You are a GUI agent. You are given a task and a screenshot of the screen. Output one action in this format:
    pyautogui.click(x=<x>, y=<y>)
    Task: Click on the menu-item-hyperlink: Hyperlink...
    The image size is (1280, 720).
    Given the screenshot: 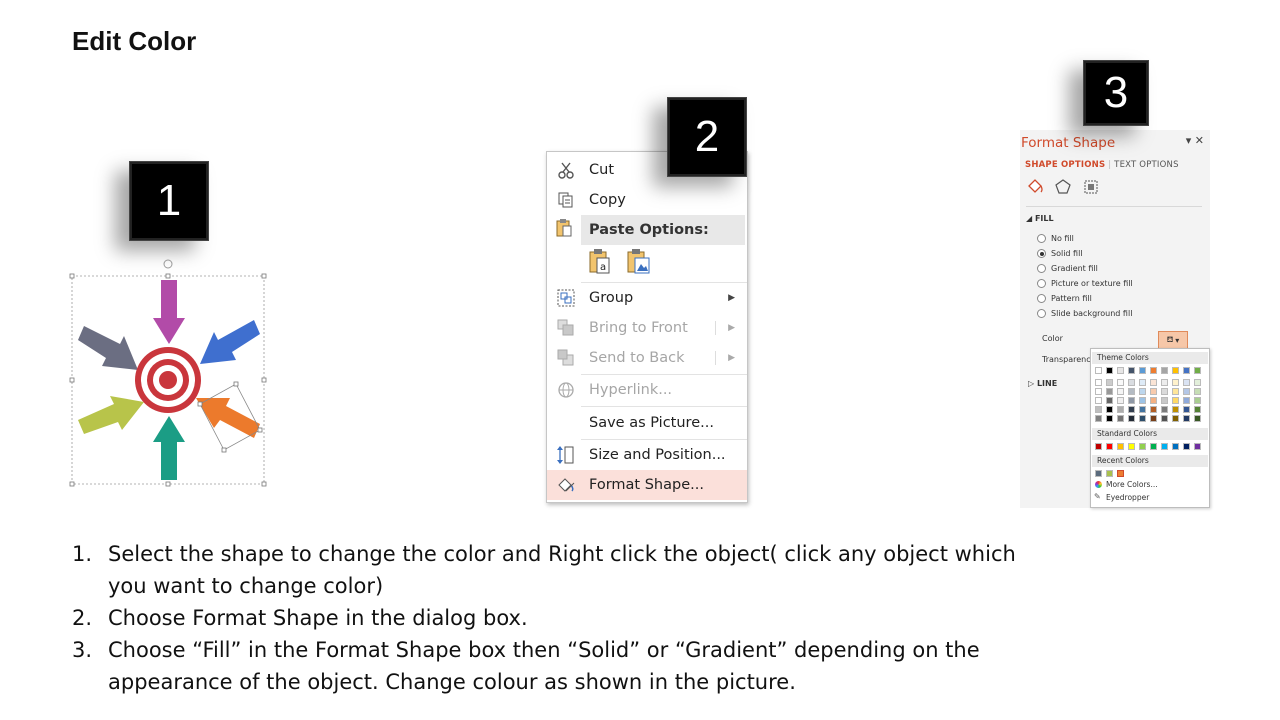 What is the action you would take?
    pyautogui.click(x=647, y=390)
    